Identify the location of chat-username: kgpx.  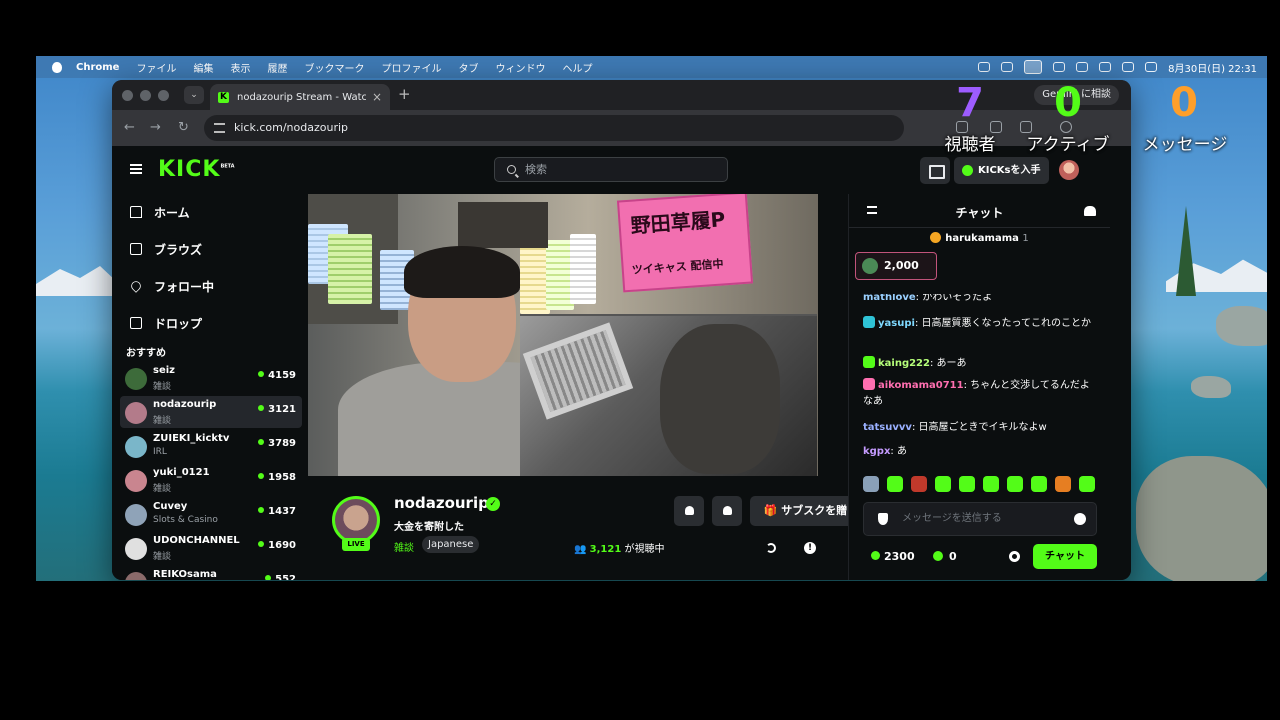
(876, 451).